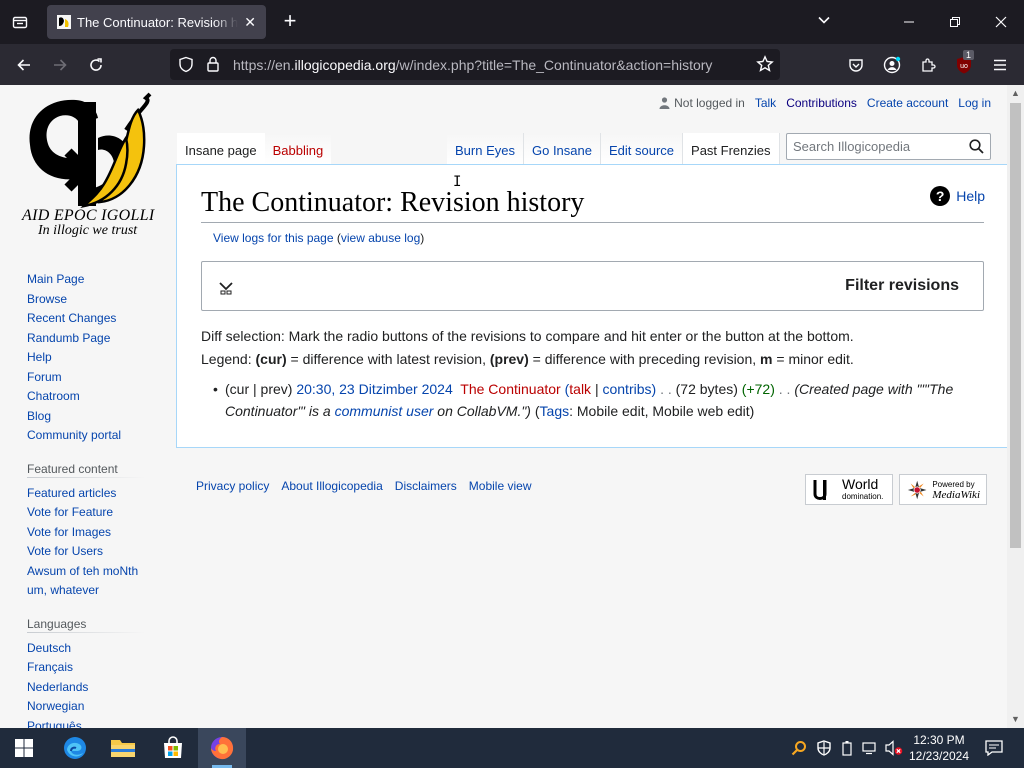 Image resolution: width=1024 pixels, height=768 pixels. I want to click on scroll-down-arrow-icon: ▼, so click(1015, 719).